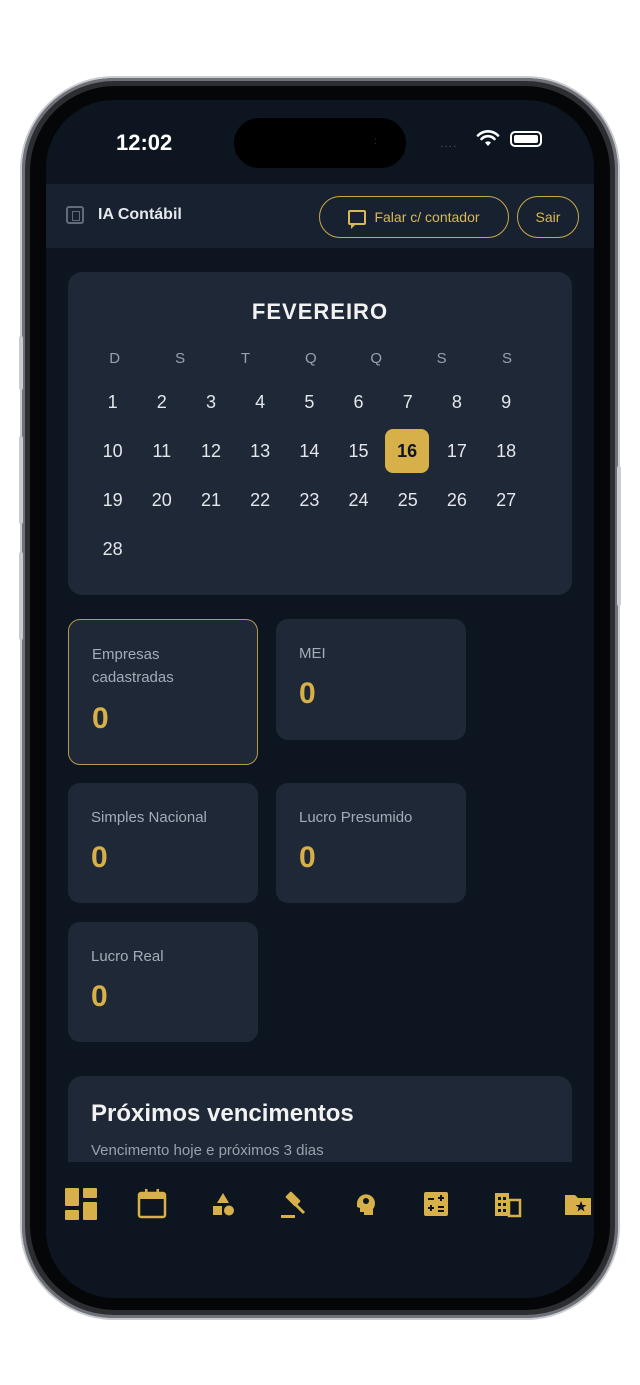 Image resolution: width=640 pixels, height=1385 pixels. I want to click on nav-dashboard, so click(81, 1204).